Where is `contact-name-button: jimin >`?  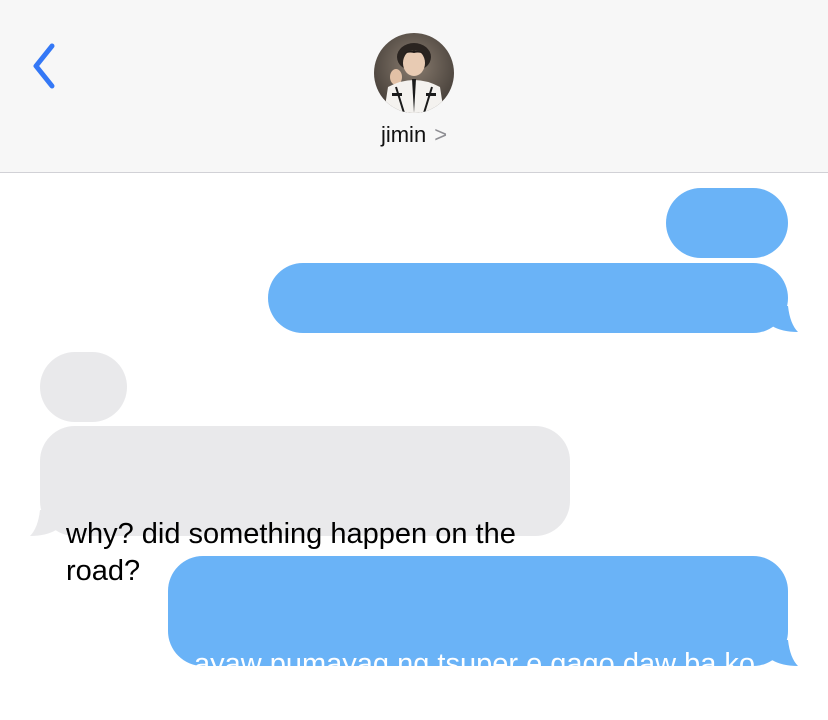
contact-name-button: jimin > is located at coordinates (414, 135).